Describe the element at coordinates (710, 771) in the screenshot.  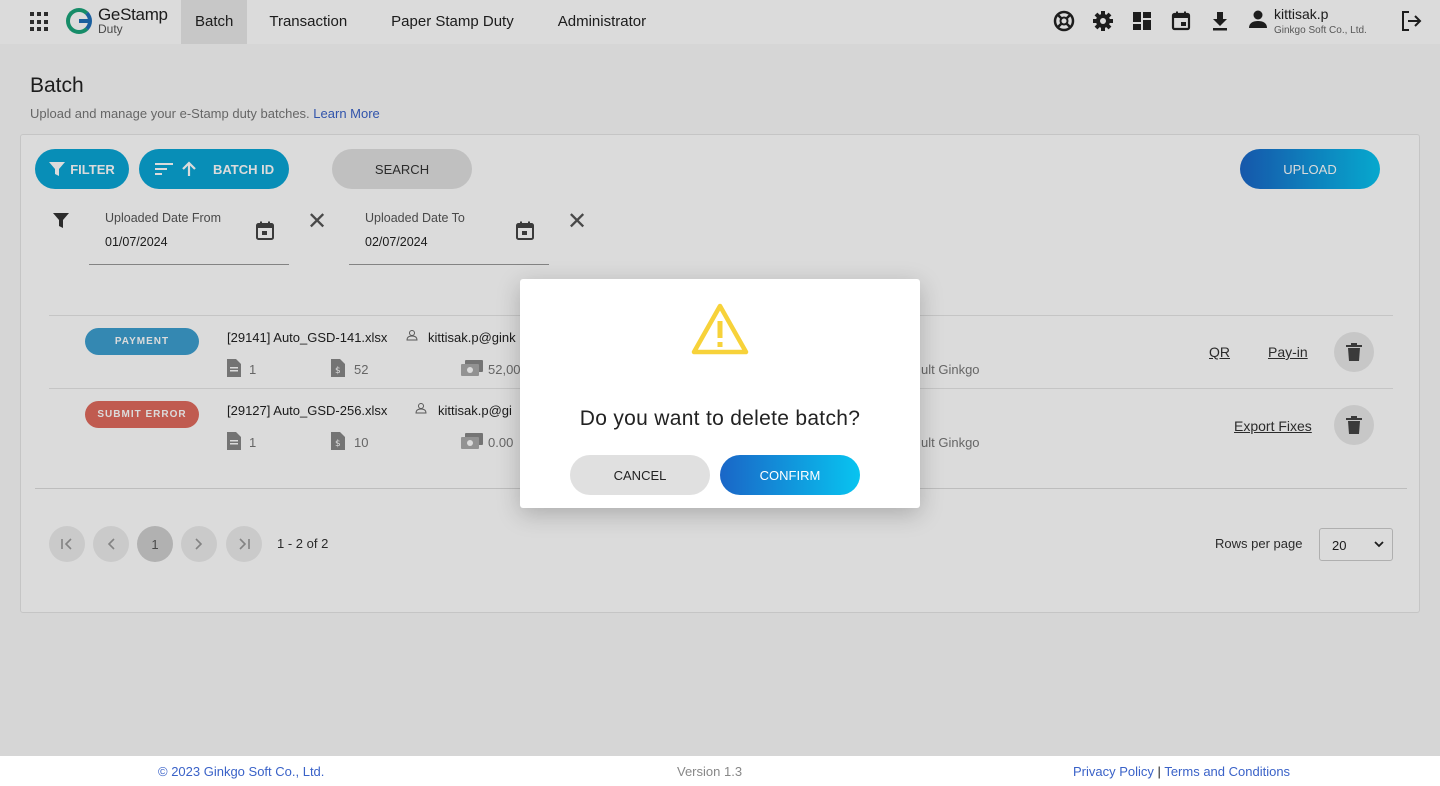
I see `version: Version 1.3` at that location.